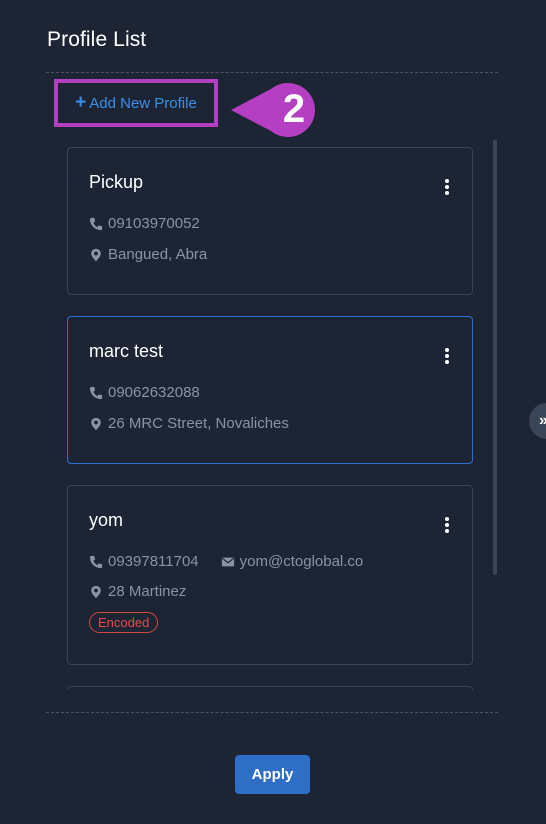 Image resolution: width=546 pixels, height=824 pixels. Describe the element at coordinates (294, 108) in the screenshot. I see `callout-number: 2` at that location.